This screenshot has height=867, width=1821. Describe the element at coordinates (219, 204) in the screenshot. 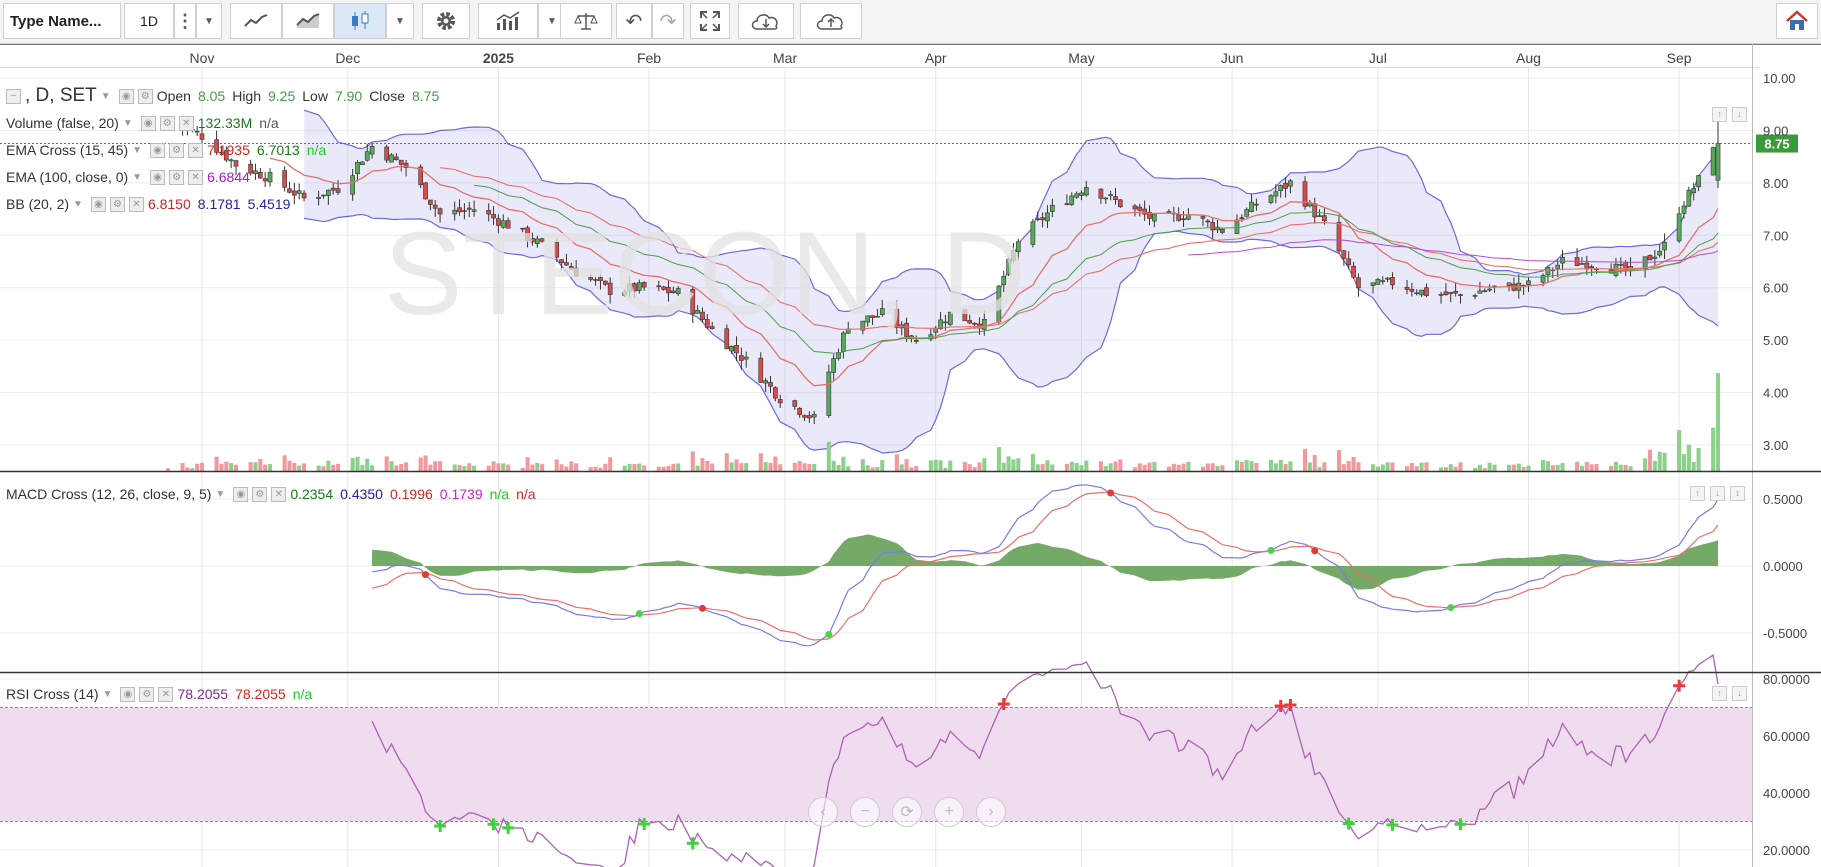

I see `indicator-value: 8.1781` at that location.